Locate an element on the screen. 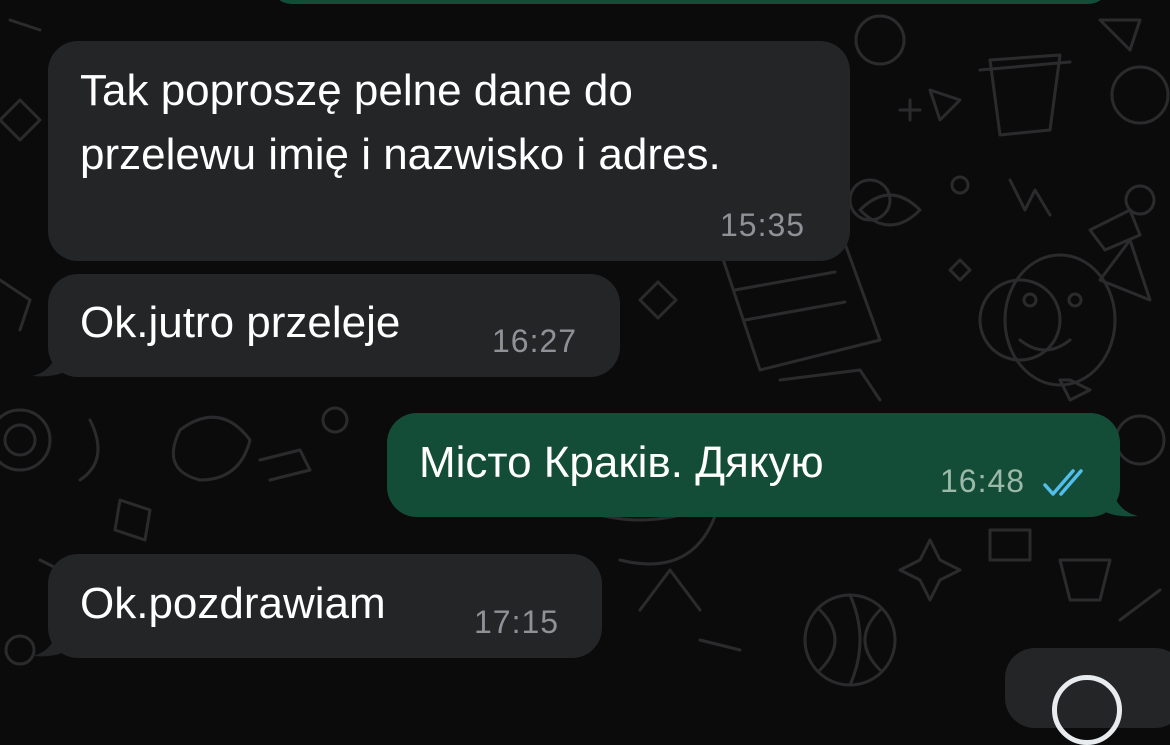  message-text: Ok.pozdrawiam is located at coordinates (233, 603).